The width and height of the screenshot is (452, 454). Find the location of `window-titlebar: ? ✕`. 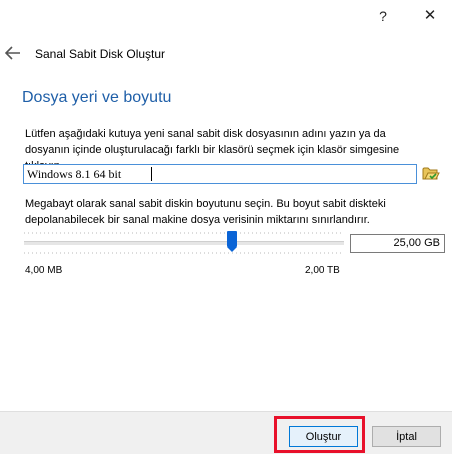

window-titlebar: ? ✕ is located at coordinates (226, 16).